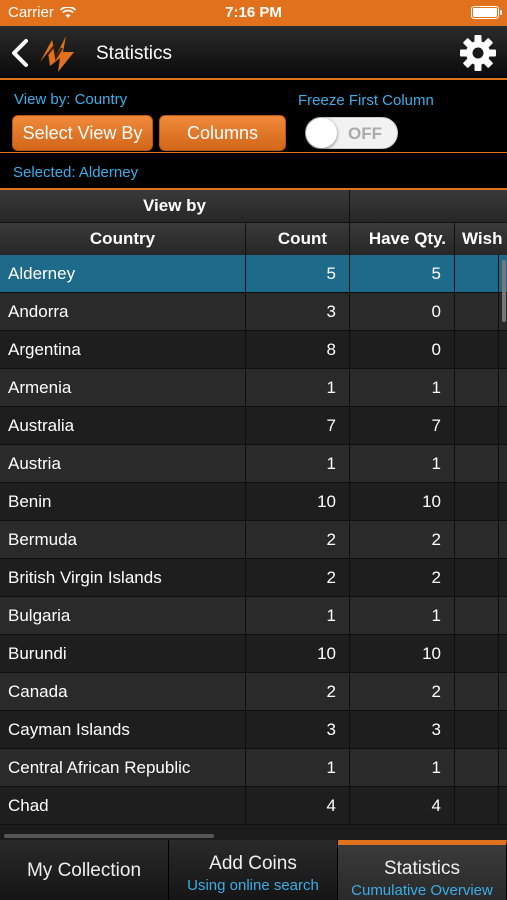  I want to click on columns-button: Columns, so click(222, 133).